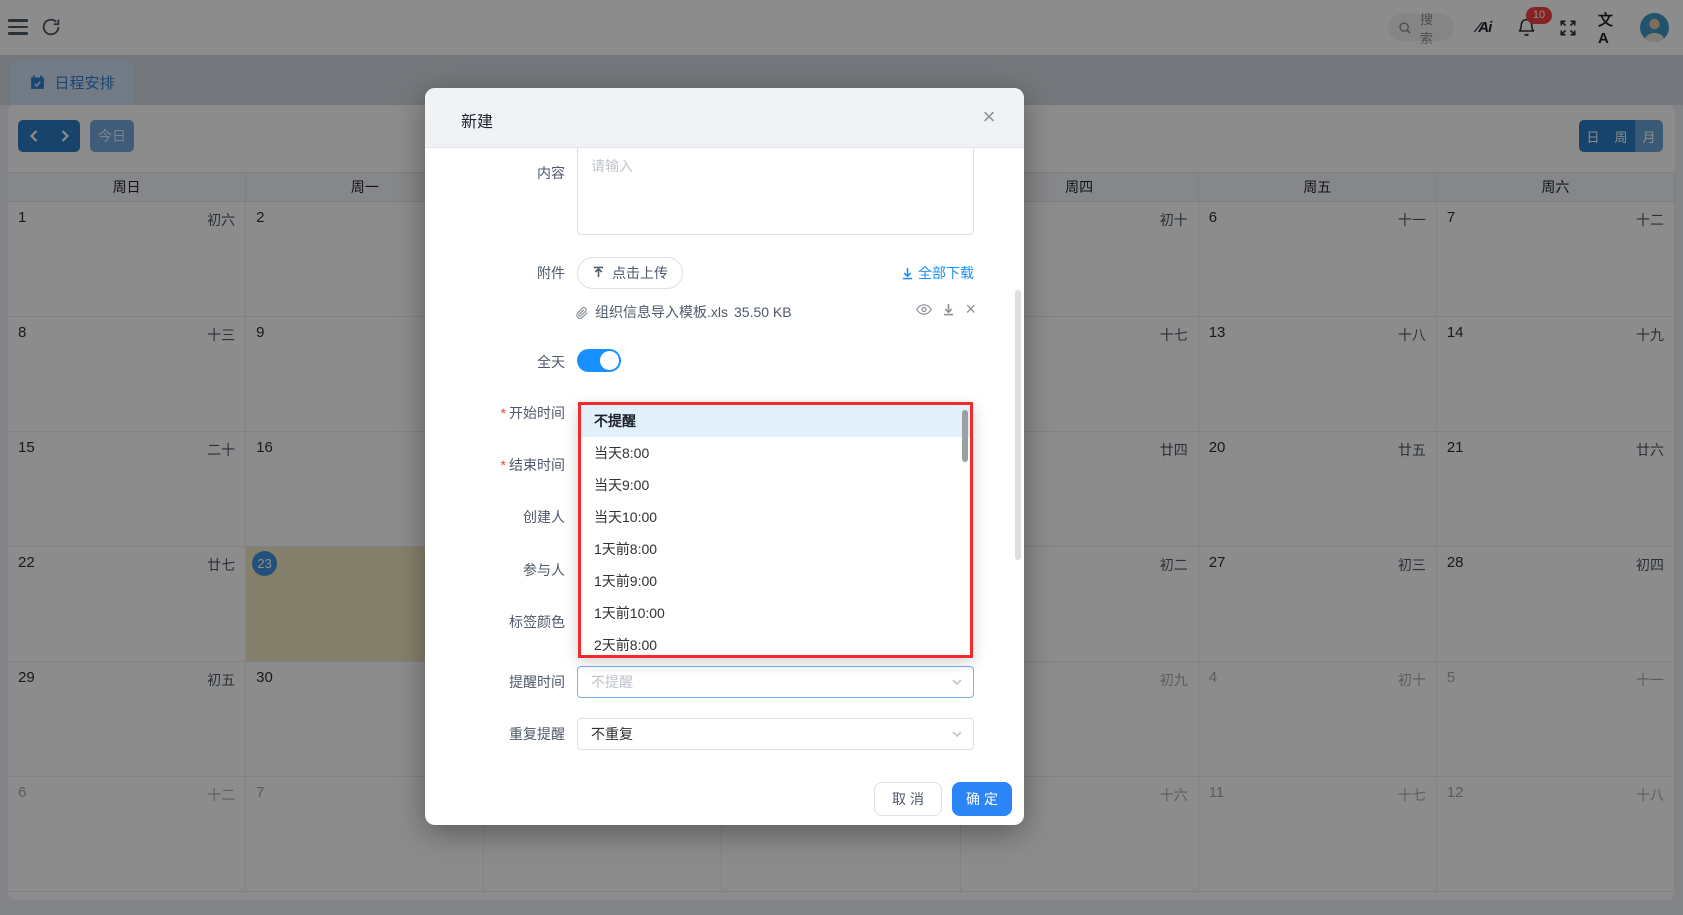 The height and width of the screenshot is (915, 1683). I want to click on dialog-scrollbar, so click(1018, 425).